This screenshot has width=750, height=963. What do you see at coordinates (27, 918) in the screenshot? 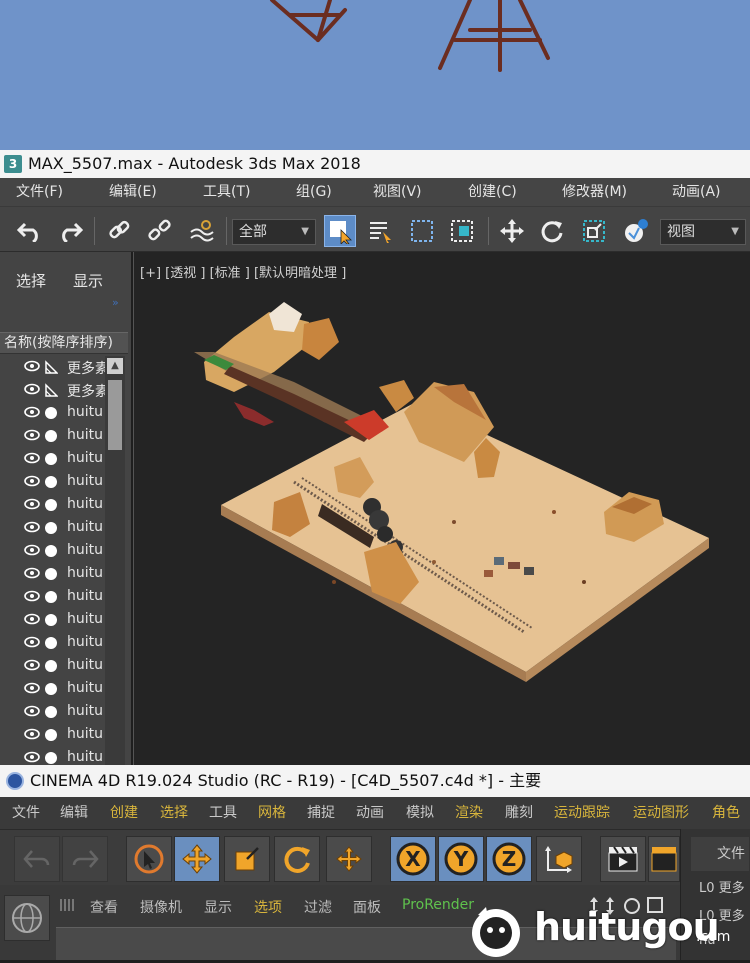
I see `c4d-navigation-button` at bounding box center [27, 918].